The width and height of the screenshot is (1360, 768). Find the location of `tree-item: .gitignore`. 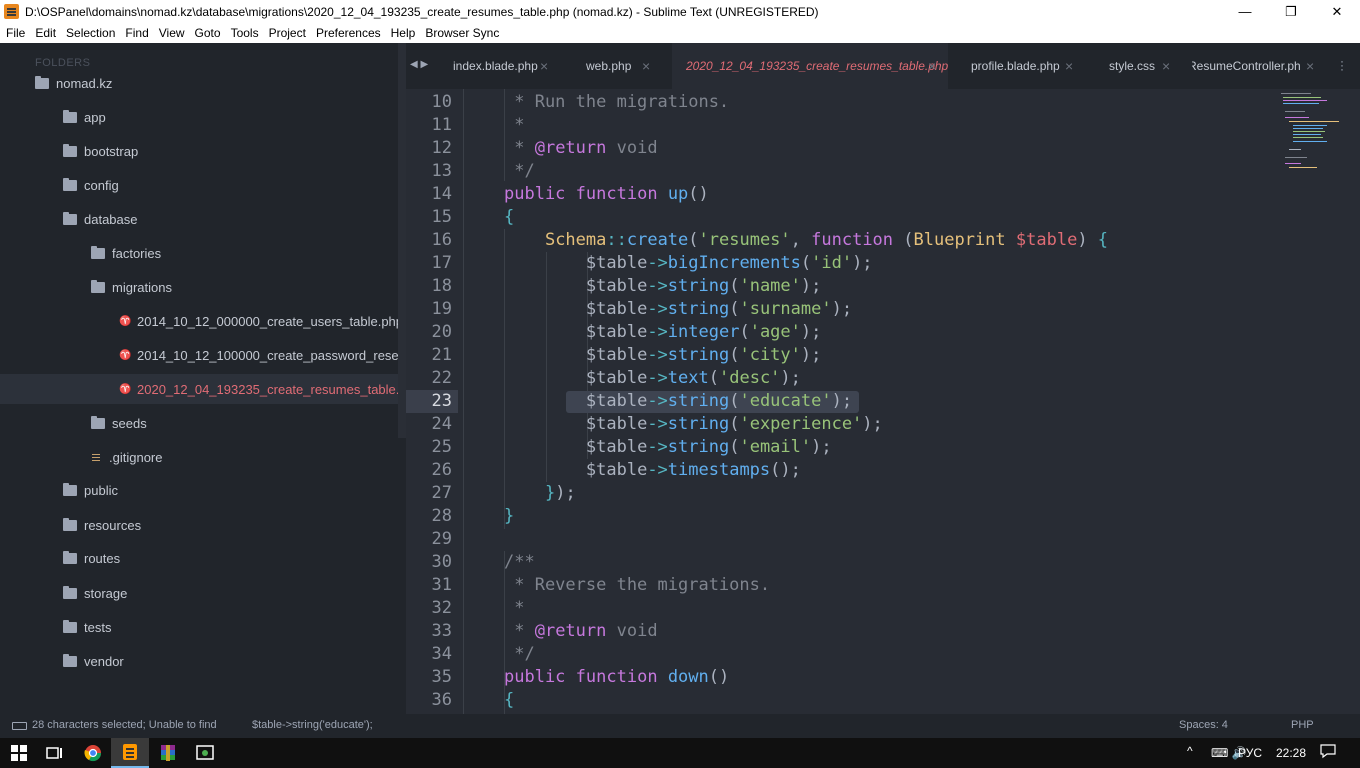

tree-item: .gitignore is located at coordinates (199, 457).